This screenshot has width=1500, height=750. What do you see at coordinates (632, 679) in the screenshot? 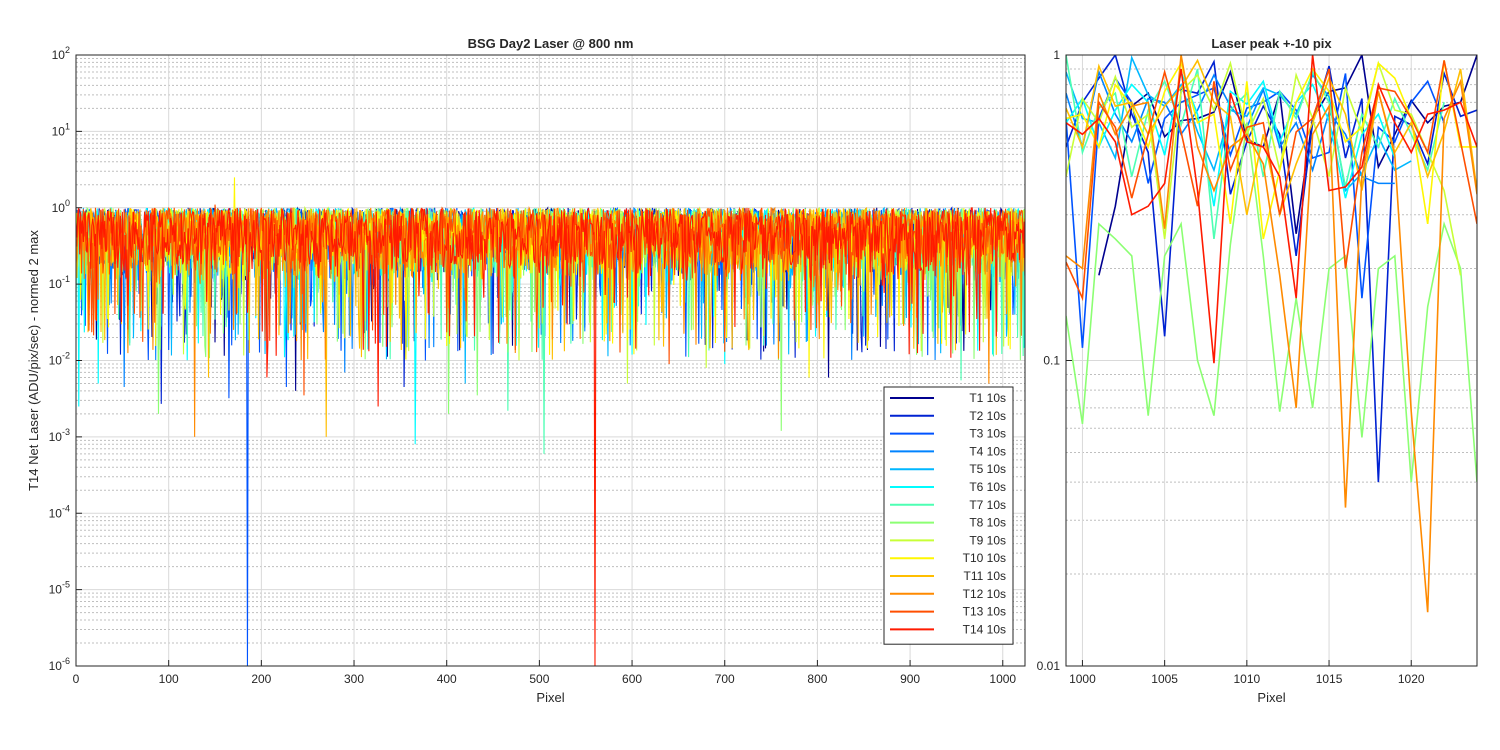
I see `main-x-tick-label: 600` at bounding box center [632, 679].